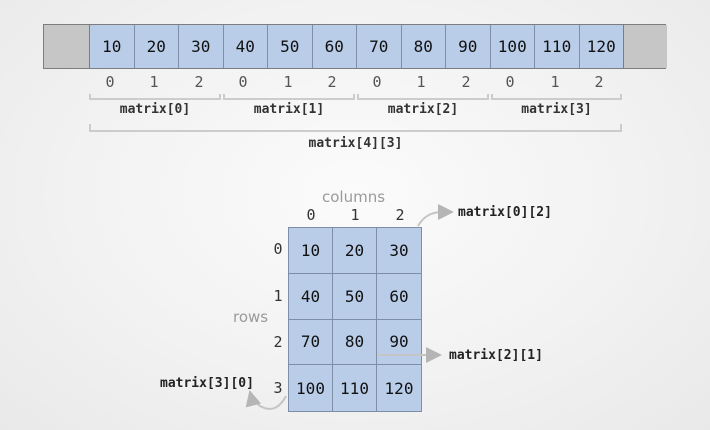 This screenshot has height=430, width=710. Describe the element at coordinates (207, 383) in the screenshot. I see `callout-bottom-left: matrix[3][0]` at that location.